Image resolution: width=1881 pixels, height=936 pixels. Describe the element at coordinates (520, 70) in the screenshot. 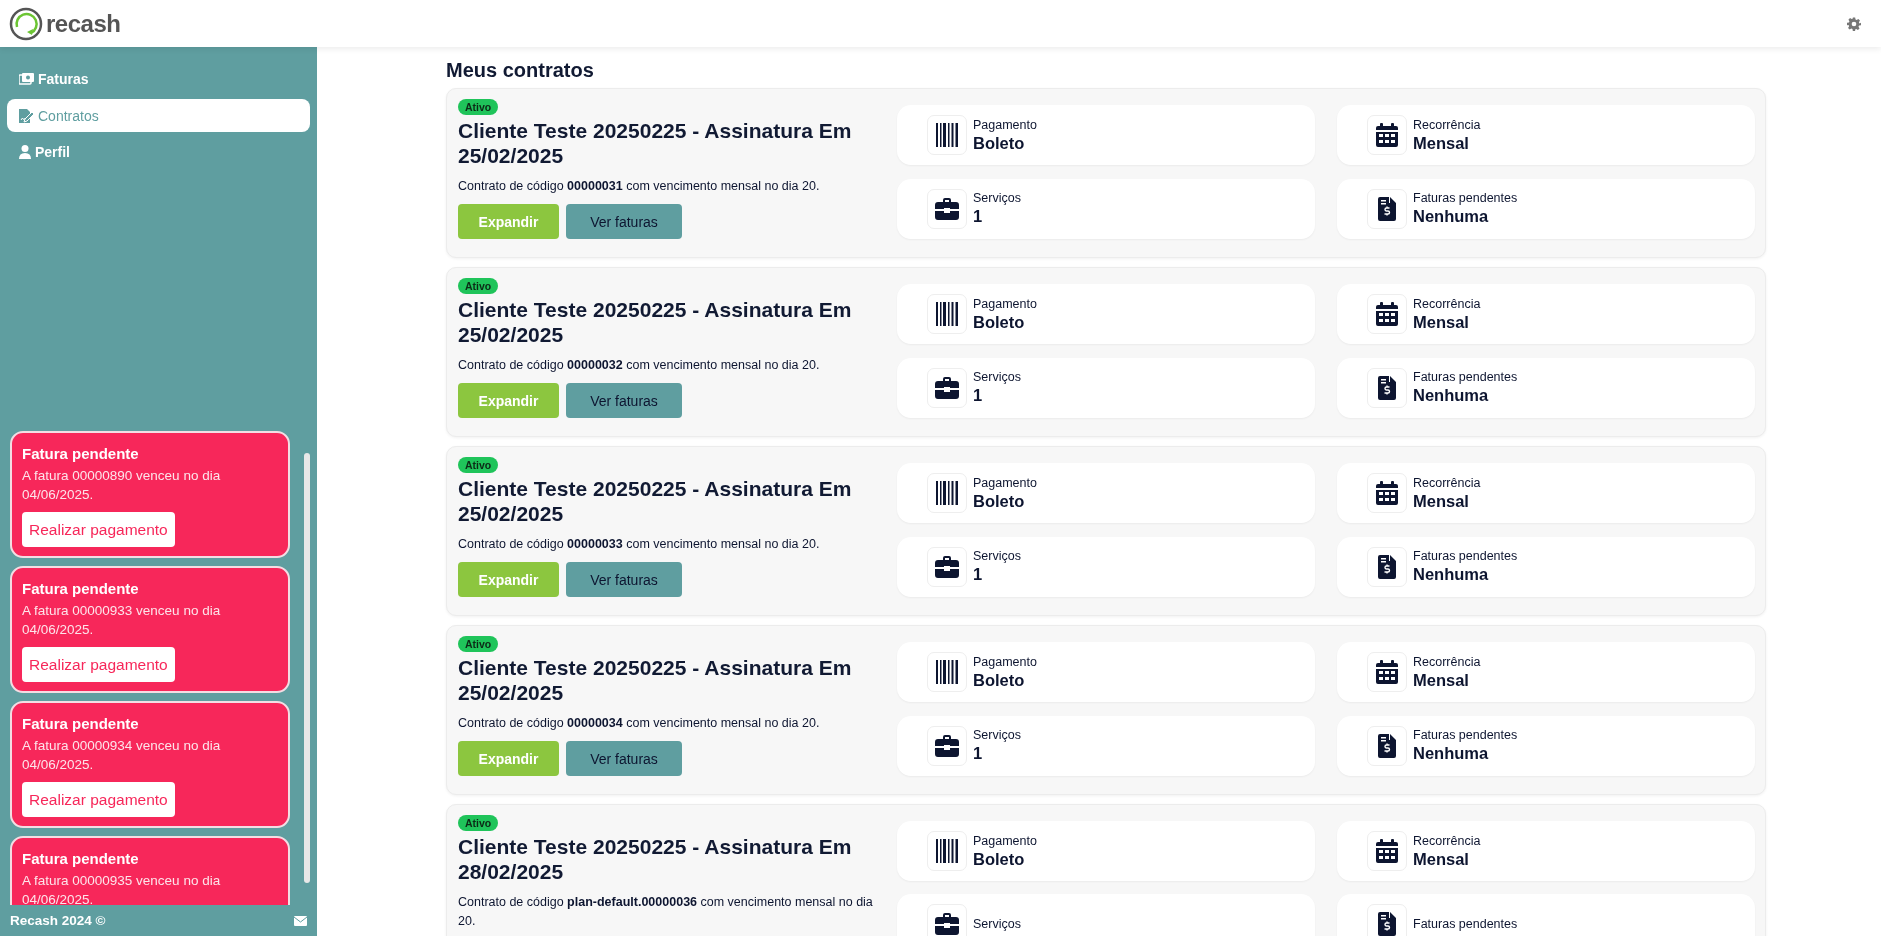

I see `page-title: Meus contratos` at that location.